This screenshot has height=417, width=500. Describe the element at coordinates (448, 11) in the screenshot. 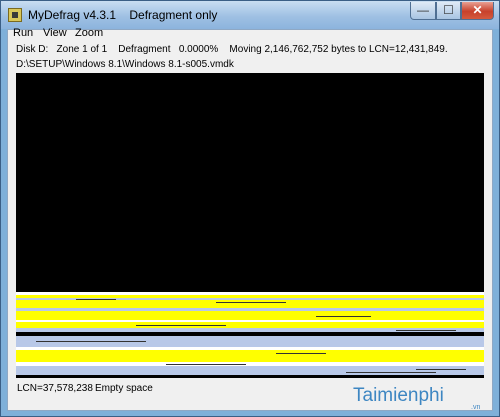

I see `maximize-button: ☐` at that location.